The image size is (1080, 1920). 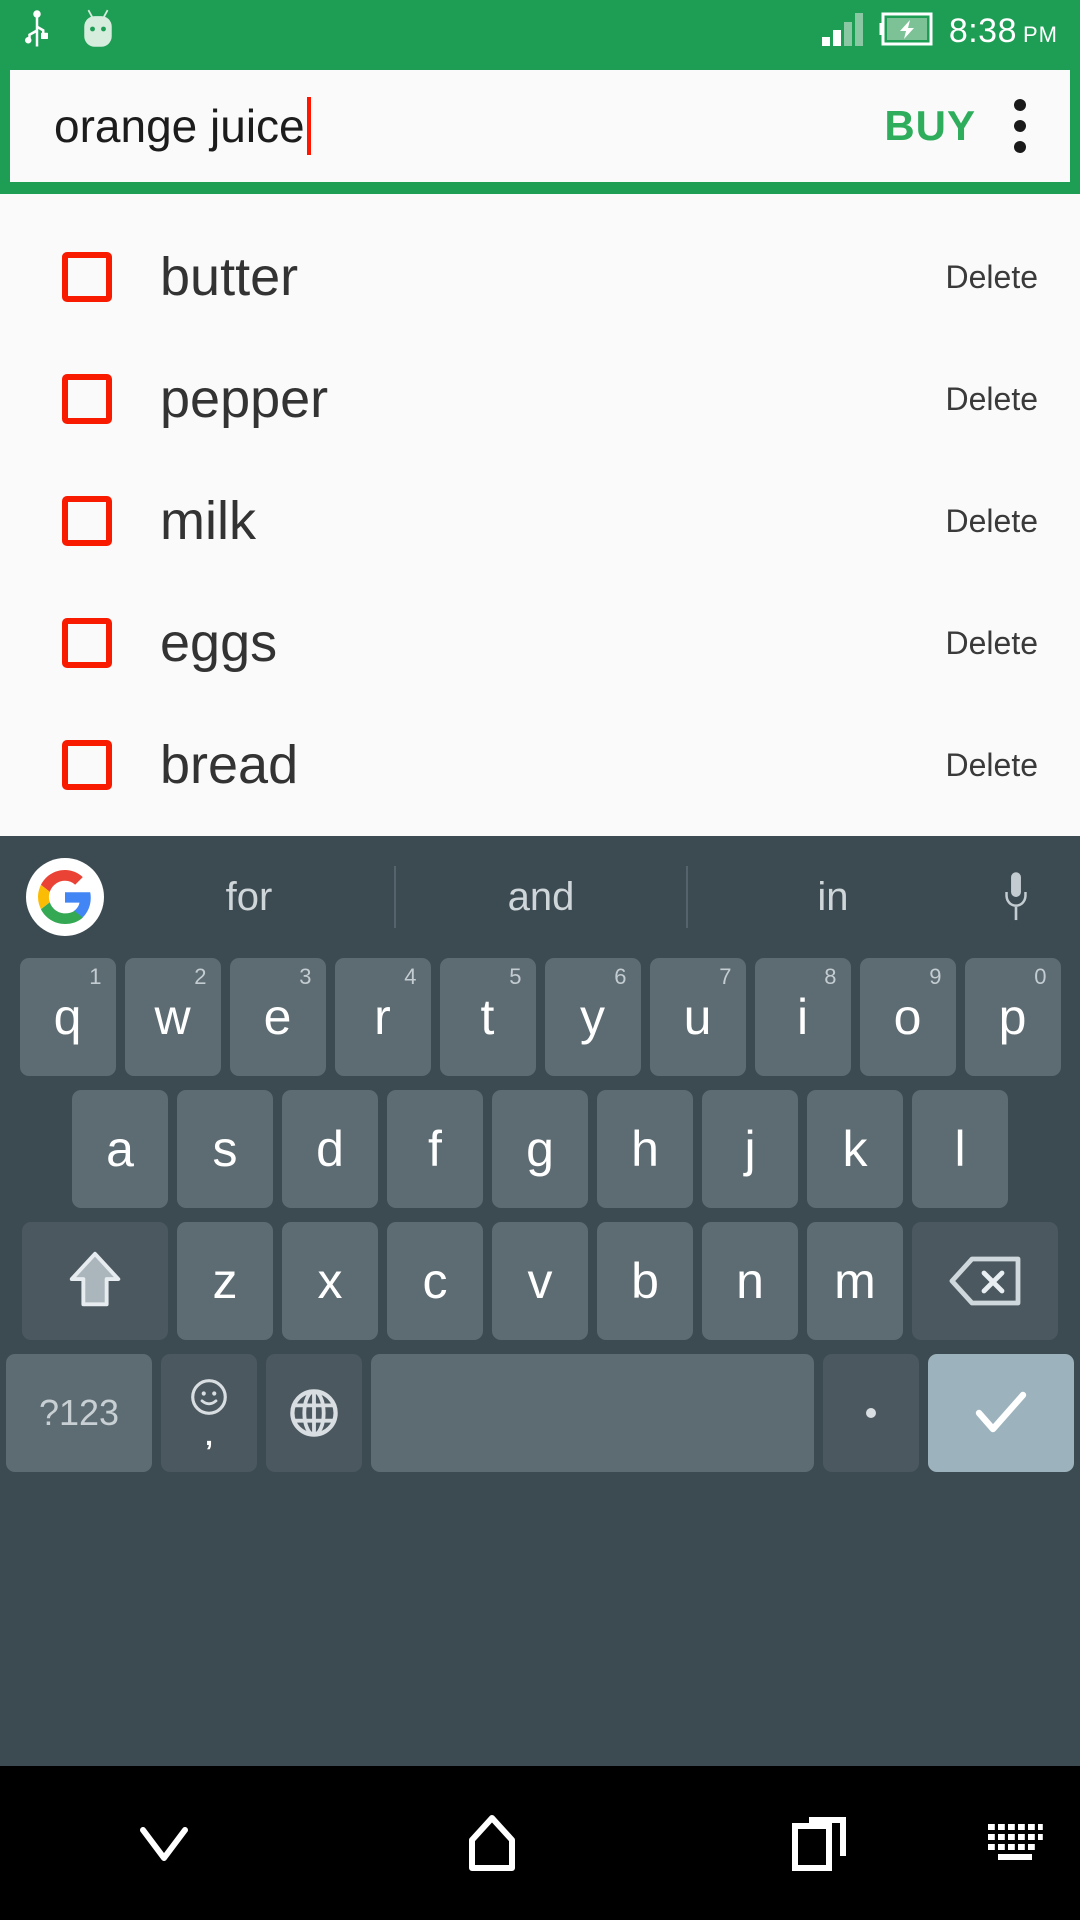 I want to click on key-m: m, so click(x=855, y=1281).